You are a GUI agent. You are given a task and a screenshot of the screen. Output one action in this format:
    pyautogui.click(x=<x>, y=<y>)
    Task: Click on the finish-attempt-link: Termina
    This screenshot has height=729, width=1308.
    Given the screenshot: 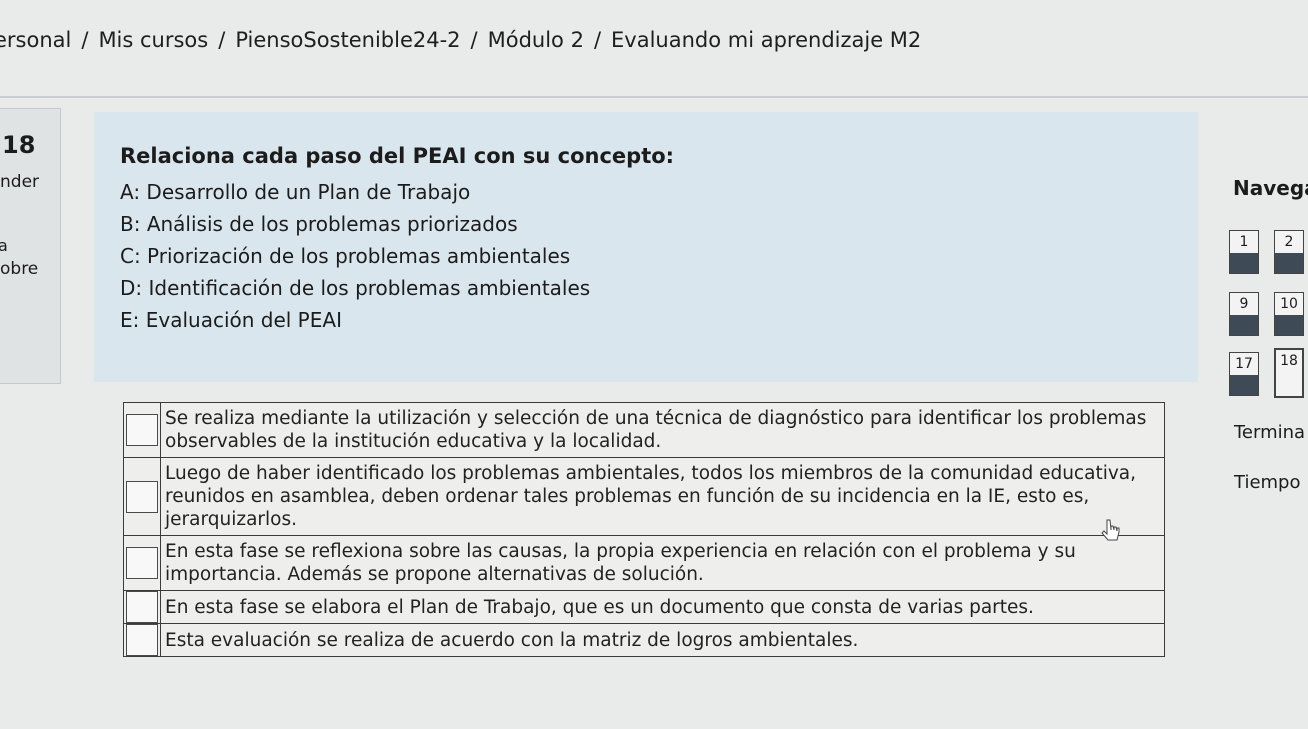 What is the action you would take?
    pyautogui.click(x=1269, y=432)
    